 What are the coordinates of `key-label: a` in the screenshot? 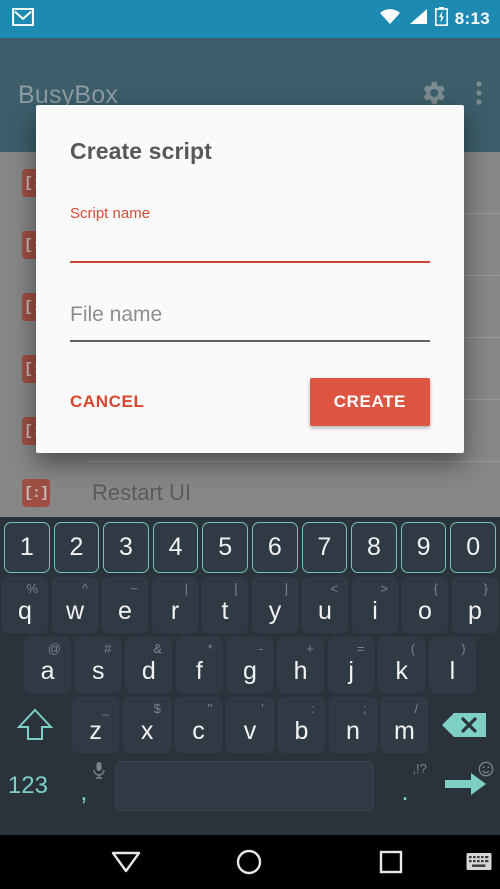 It's located at (47, 671).